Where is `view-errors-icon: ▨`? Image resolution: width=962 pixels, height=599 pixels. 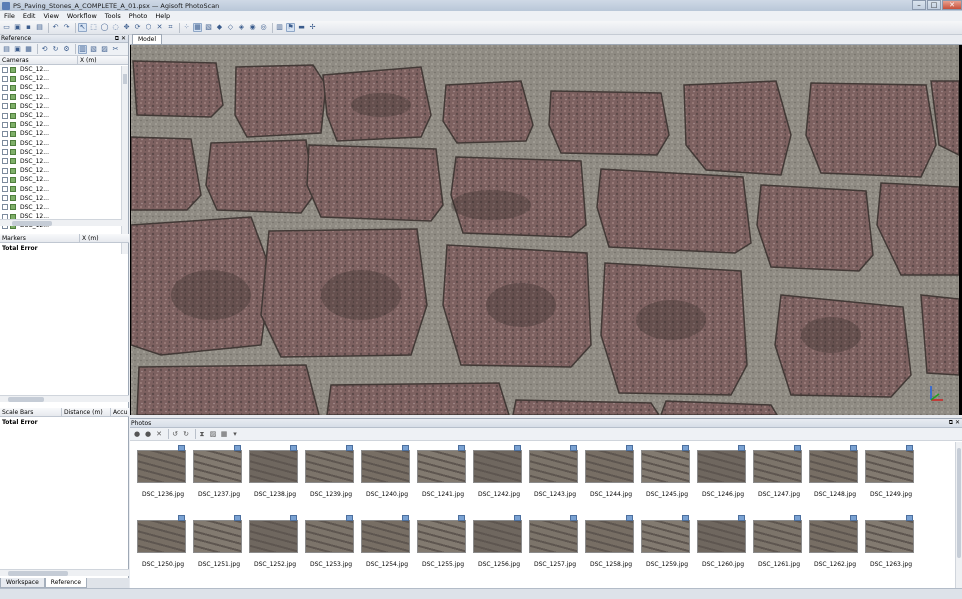
view-errors-icon: ▨ is located at coordinates (104, 49).